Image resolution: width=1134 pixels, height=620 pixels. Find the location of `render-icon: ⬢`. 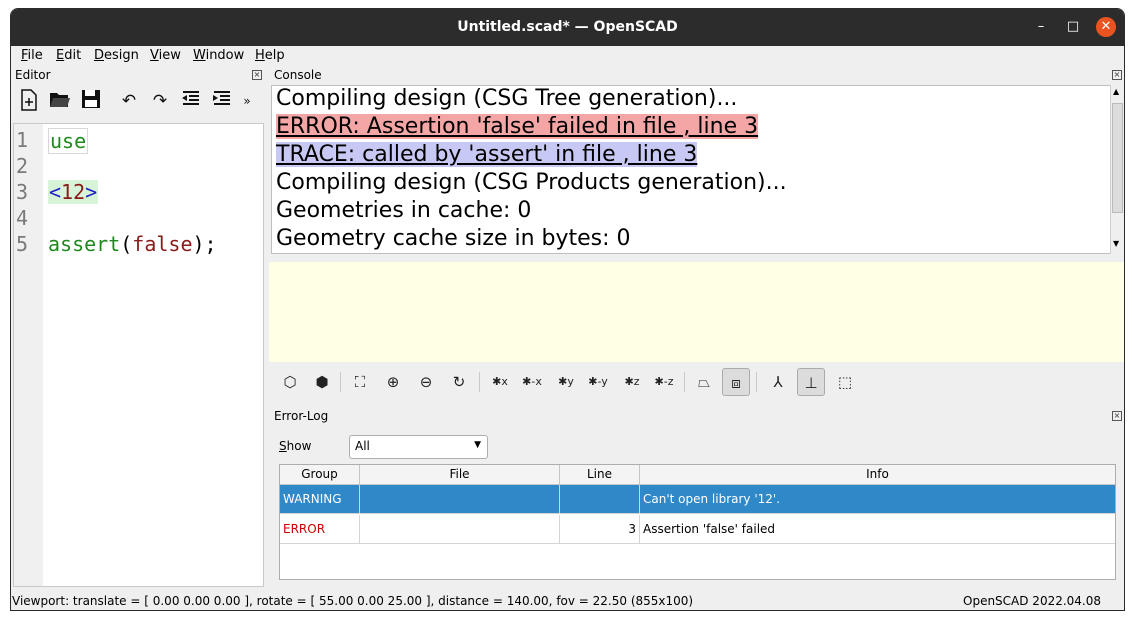

render-icon: ⬢ is located at coordinates (322, 382).